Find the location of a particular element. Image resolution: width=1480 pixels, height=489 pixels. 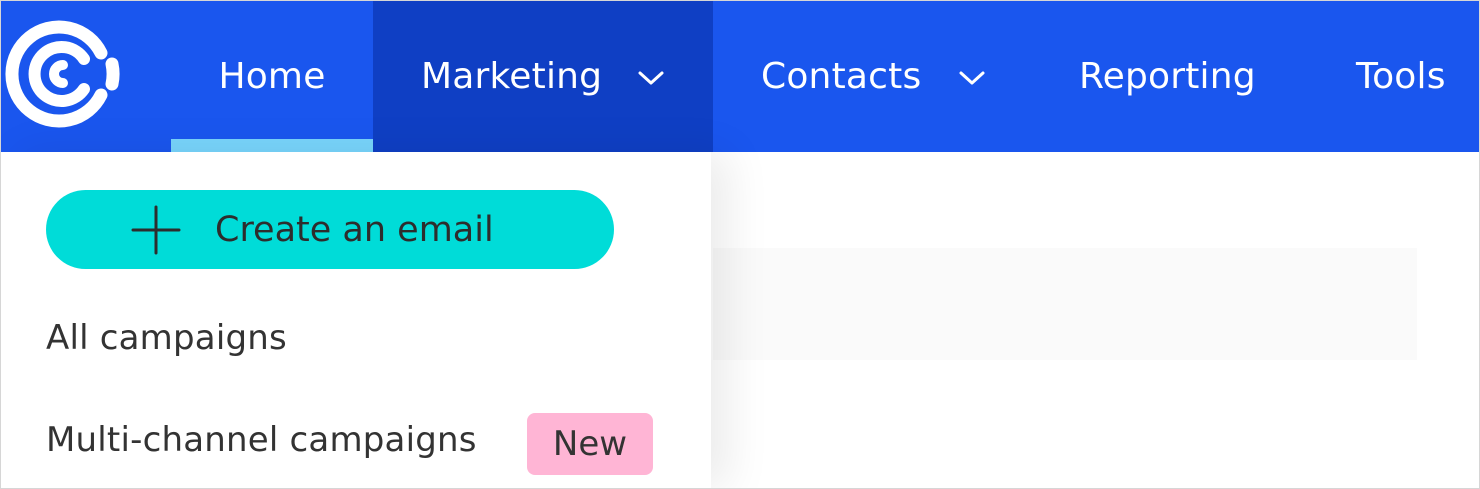

plus-icon is located at coordinates (156, 229).